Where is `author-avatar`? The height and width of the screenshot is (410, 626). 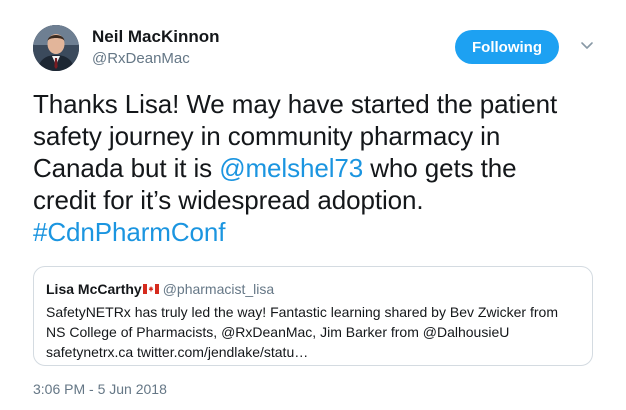
author-avatar is located at coordinates (56, 48).